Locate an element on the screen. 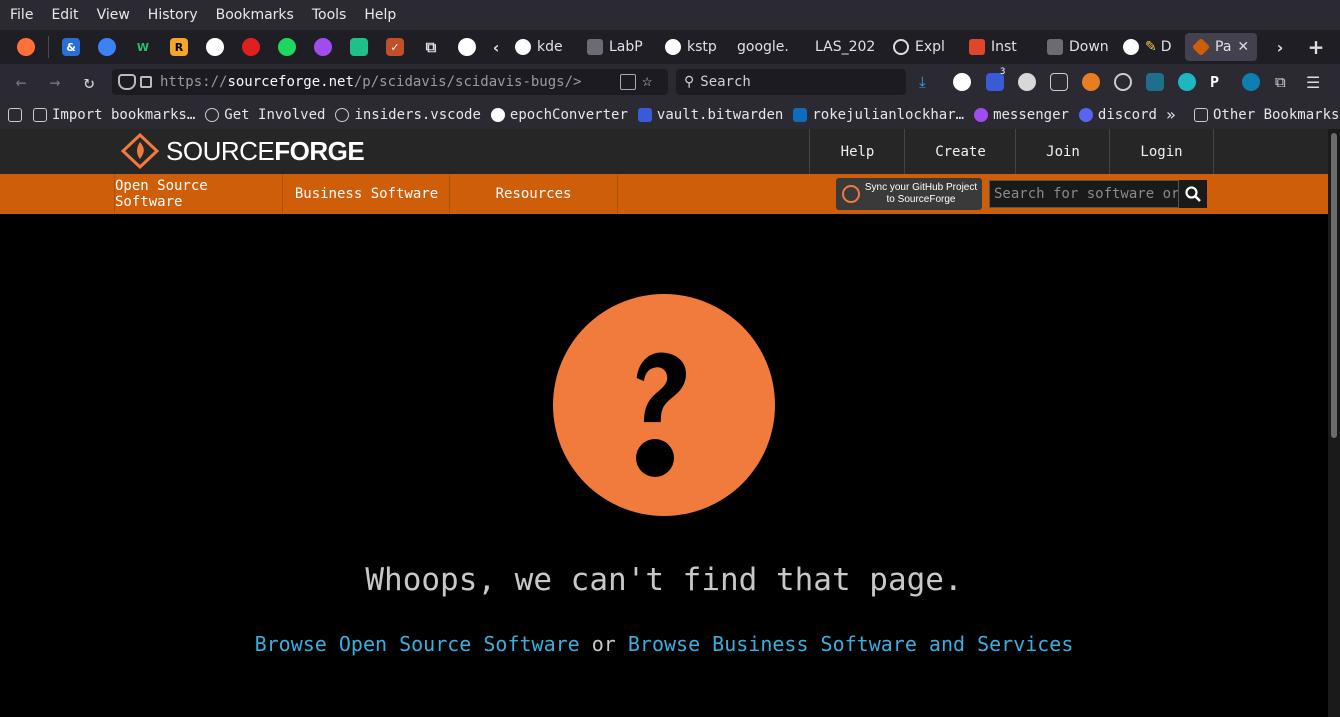 The height and width of the screenshot is (717, 1340). sourceforge-logo: SOURCEFORGE is located at coordinates (242, 151).